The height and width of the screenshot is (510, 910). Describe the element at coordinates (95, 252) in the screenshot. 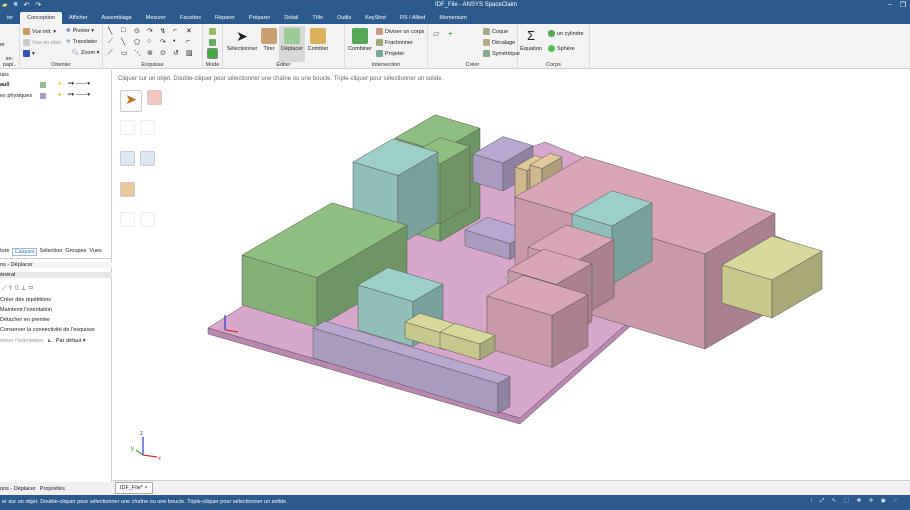

I see `panel-tab-vues: Vues` at that location.